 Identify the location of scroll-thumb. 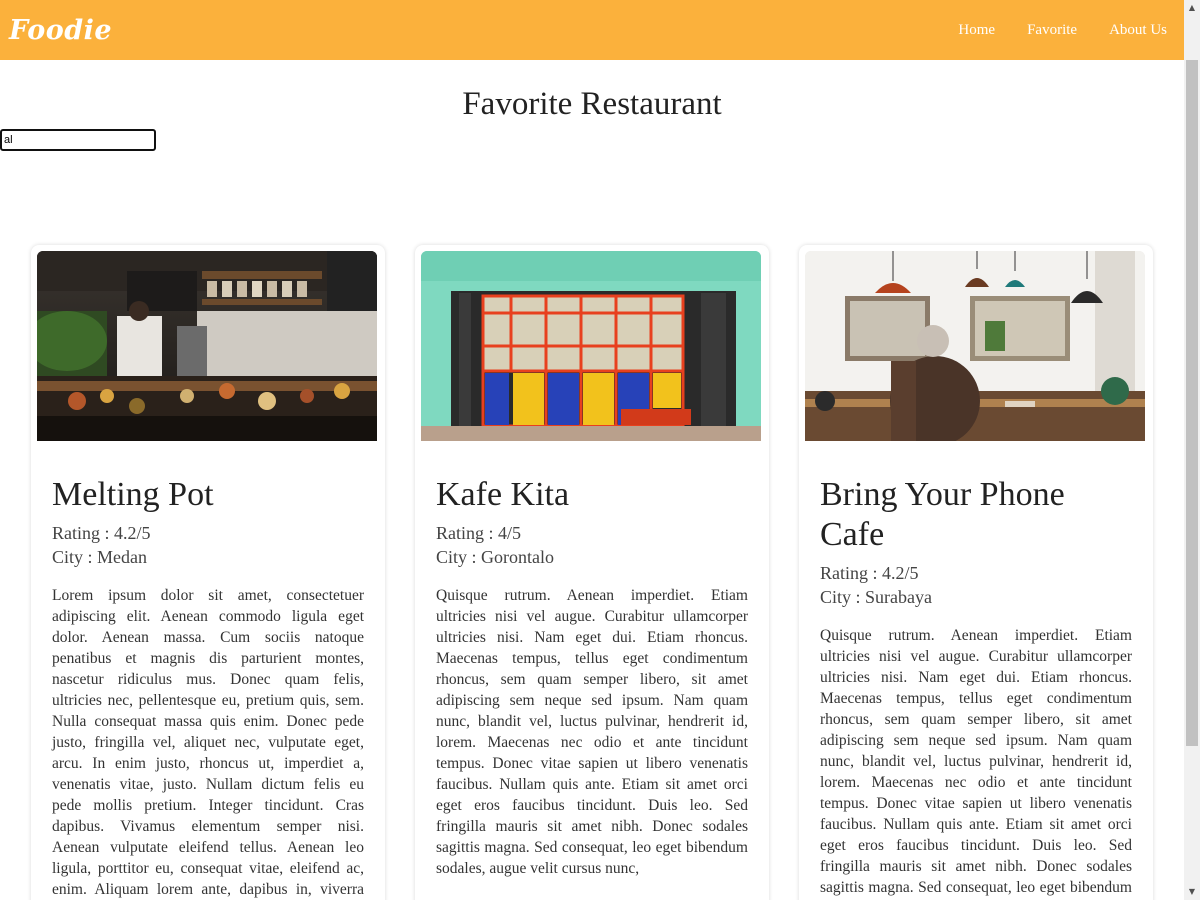
(1192, 403).